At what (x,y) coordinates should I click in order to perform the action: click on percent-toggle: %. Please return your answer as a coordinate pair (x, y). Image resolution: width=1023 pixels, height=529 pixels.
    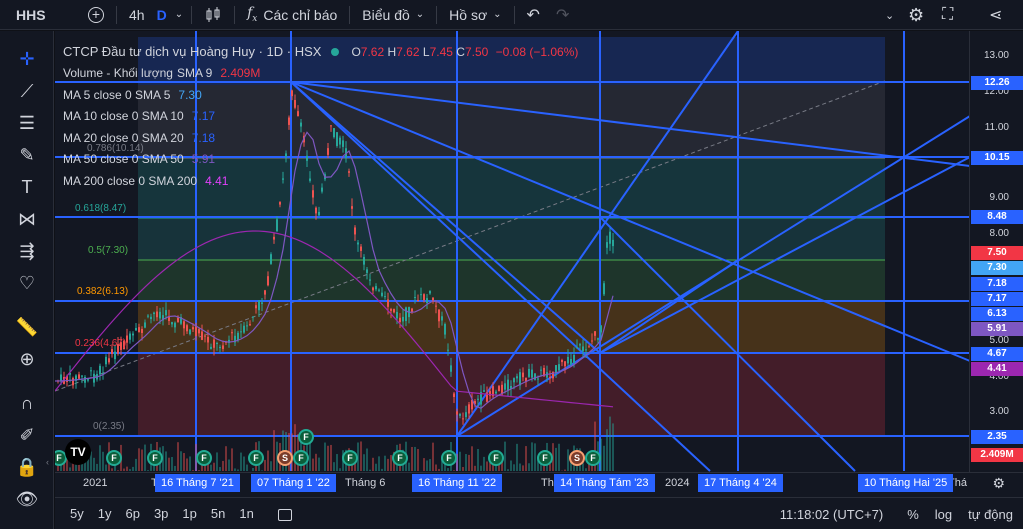
    Looking at the image, I should click on (913, 514).